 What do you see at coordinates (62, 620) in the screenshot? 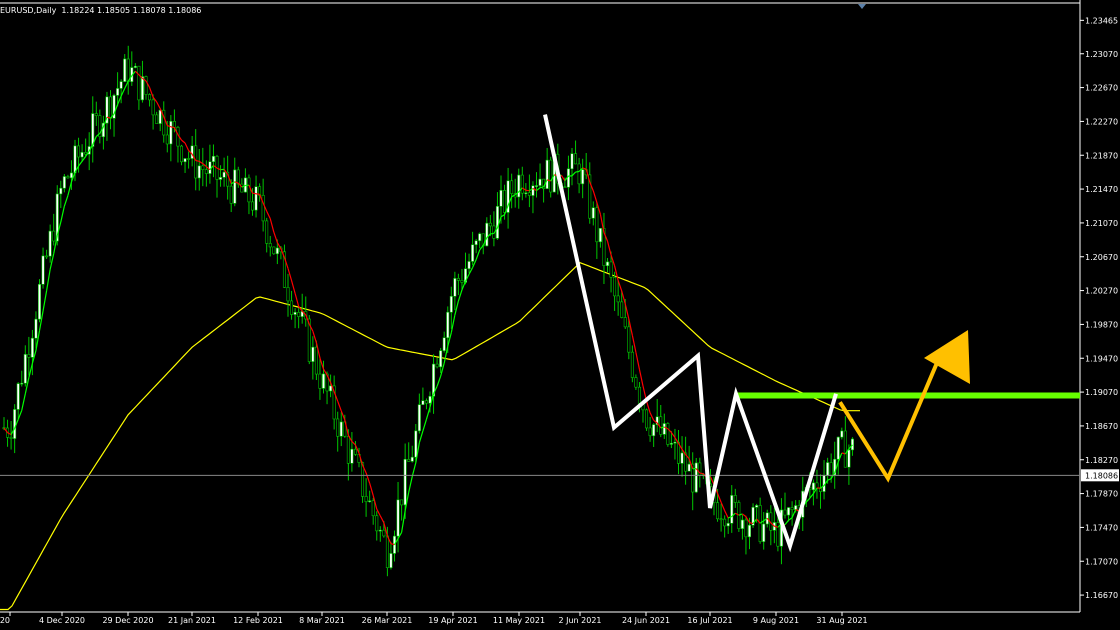
I see `date-tick-label: 4 Dec 2020` at bounding box center [62, 620].